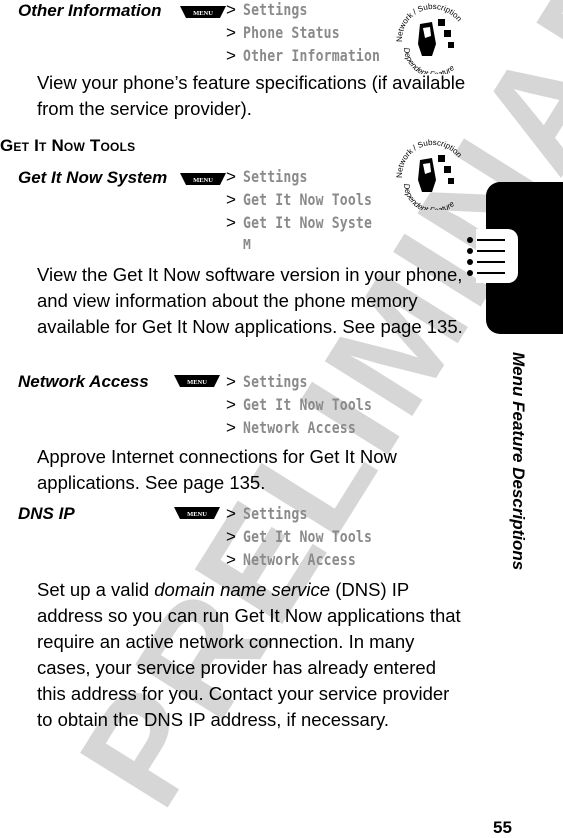  What do you see at coordinates (518, 461) in the screenshot?
I see `chapter-title: Menu Feature Descriptions` at bounding box center [518, 461].